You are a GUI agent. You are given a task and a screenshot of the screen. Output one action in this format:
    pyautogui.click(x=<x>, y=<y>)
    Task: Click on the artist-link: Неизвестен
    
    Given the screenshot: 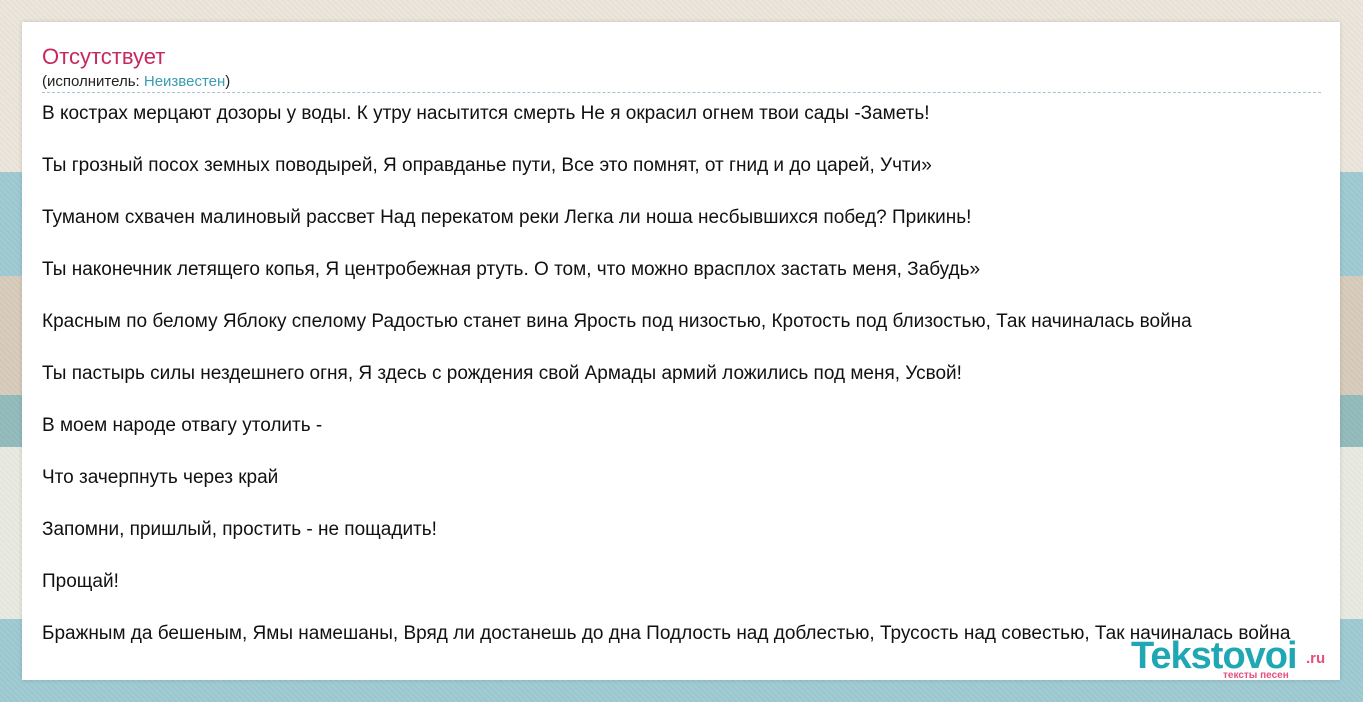 What is the action you would take?
    pyautogui.click(x=184, y=81)
    